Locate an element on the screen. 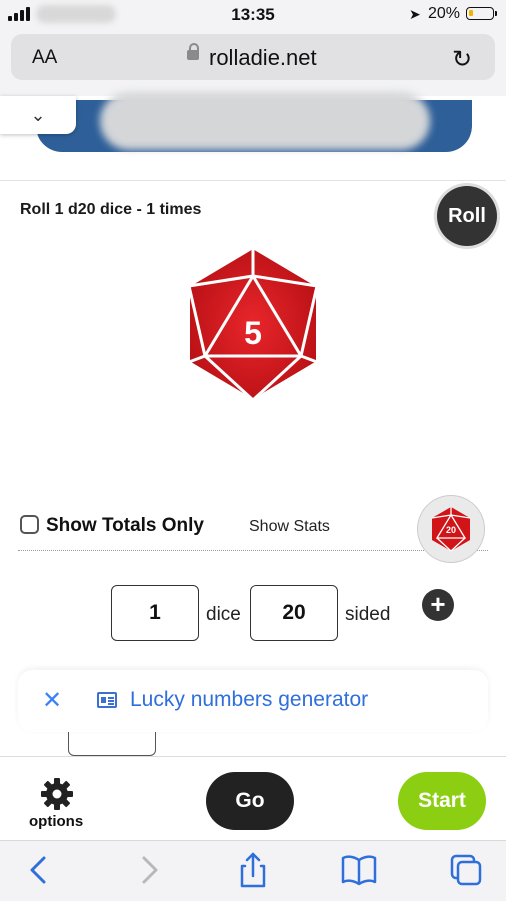 The width and height of the screenshot is (506, 901). d20-icon: 20 is located at coordinates (451, 529).